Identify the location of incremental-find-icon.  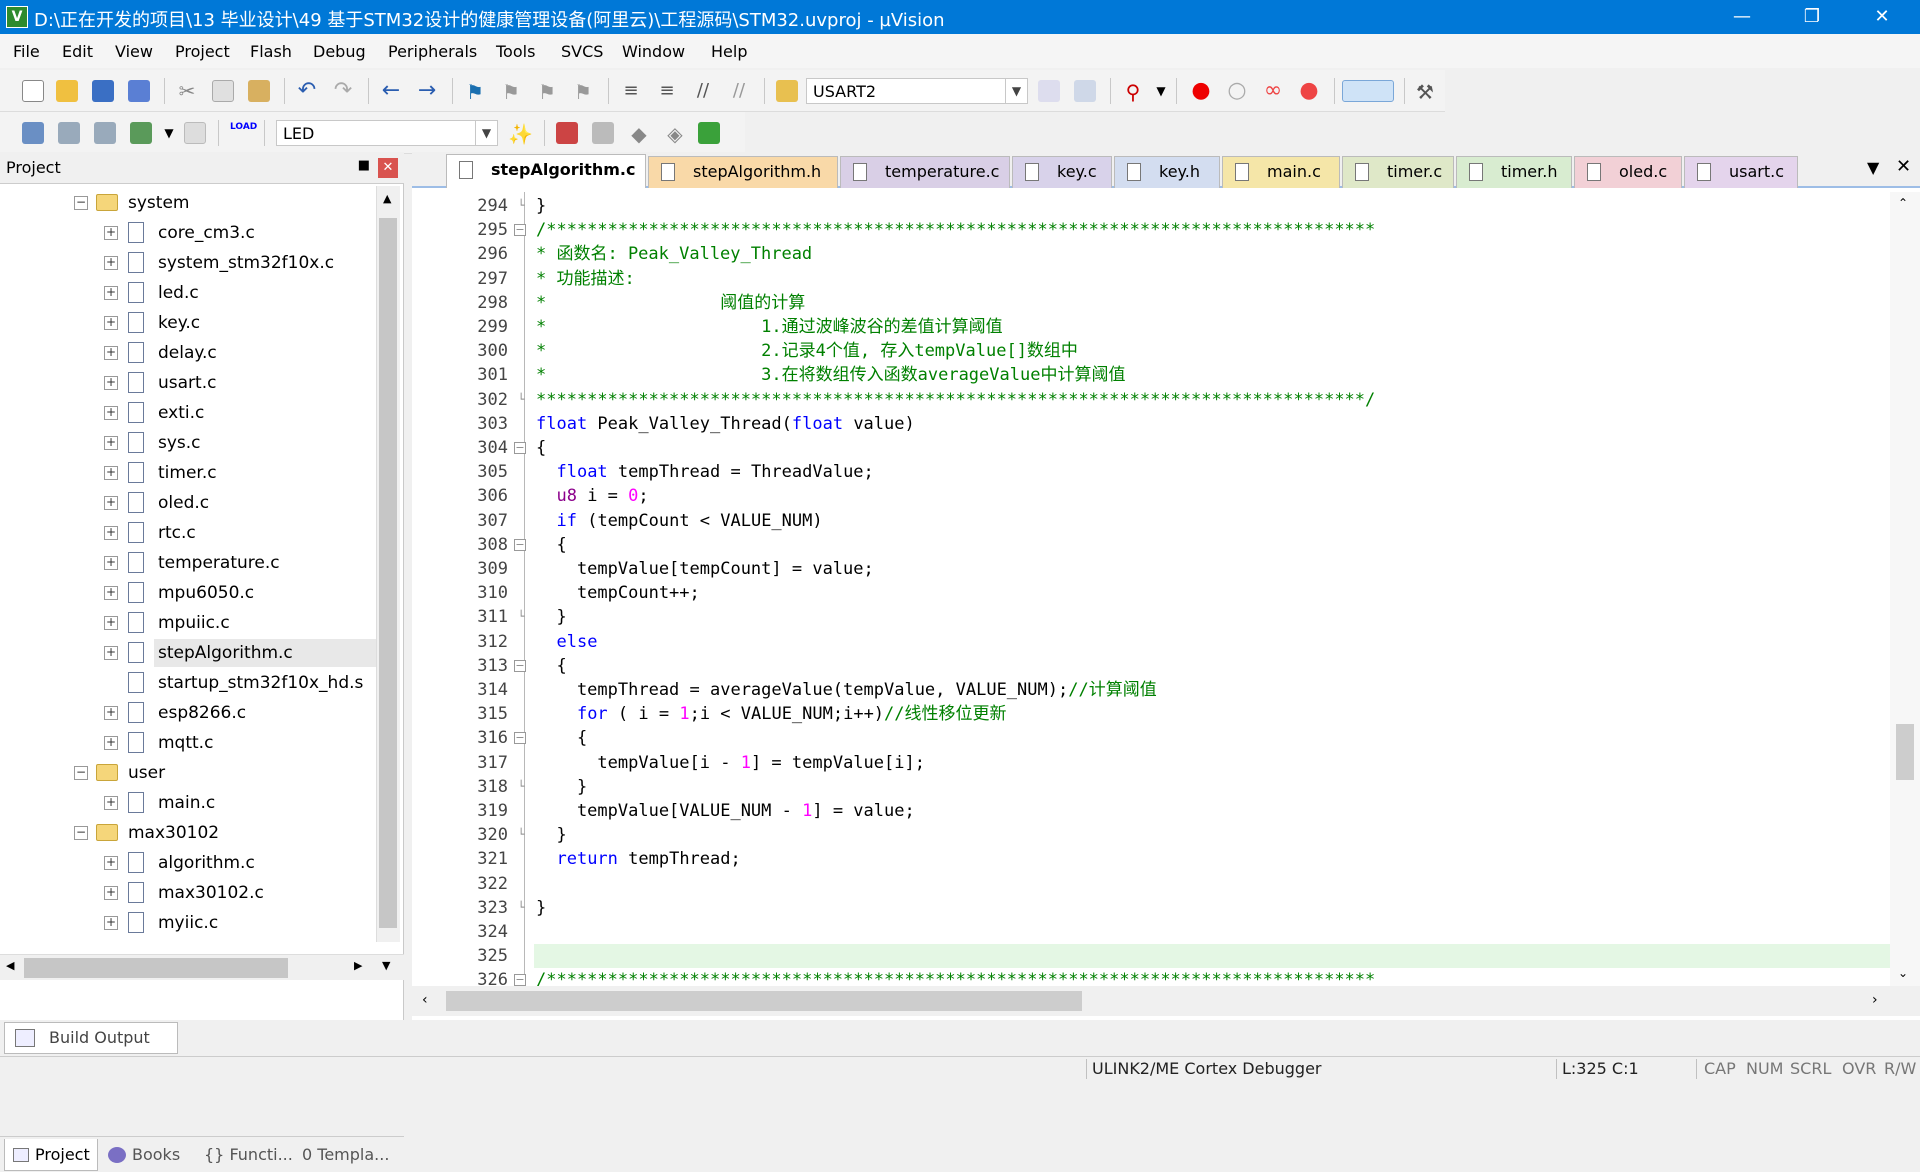
(1085, 91).